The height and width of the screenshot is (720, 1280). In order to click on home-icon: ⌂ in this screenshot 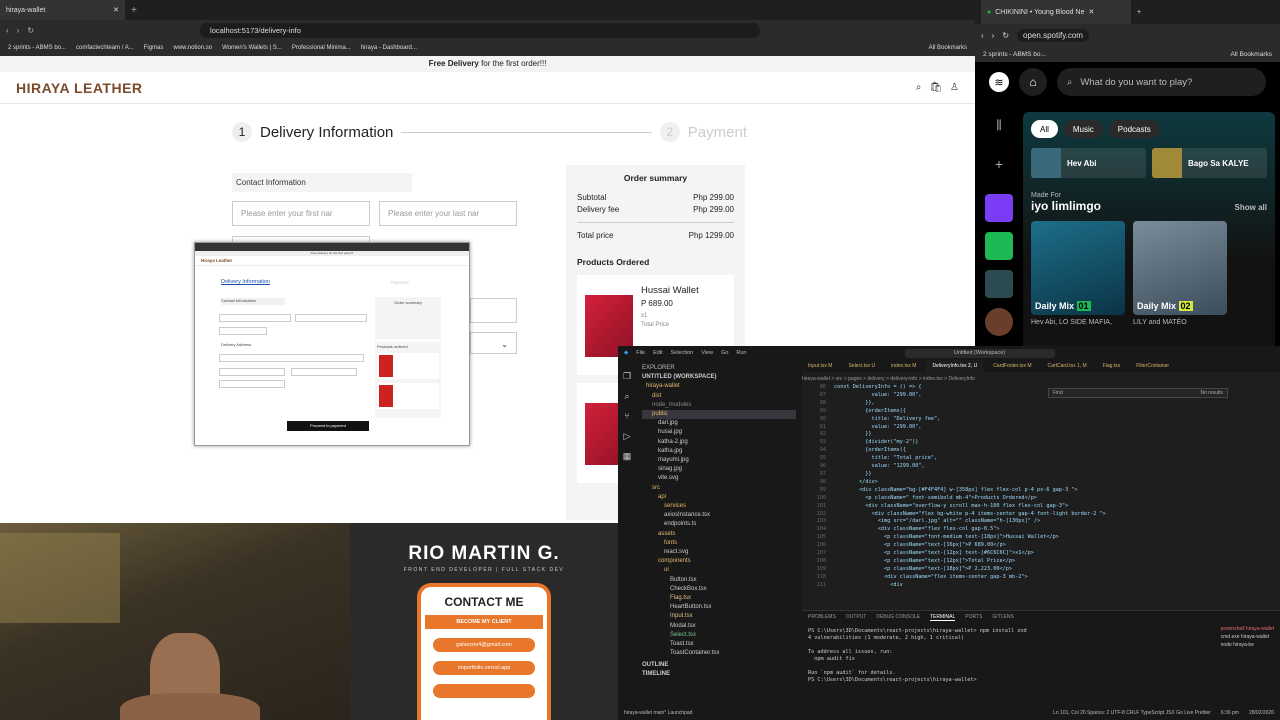, I will do `click(1033, 82)`.